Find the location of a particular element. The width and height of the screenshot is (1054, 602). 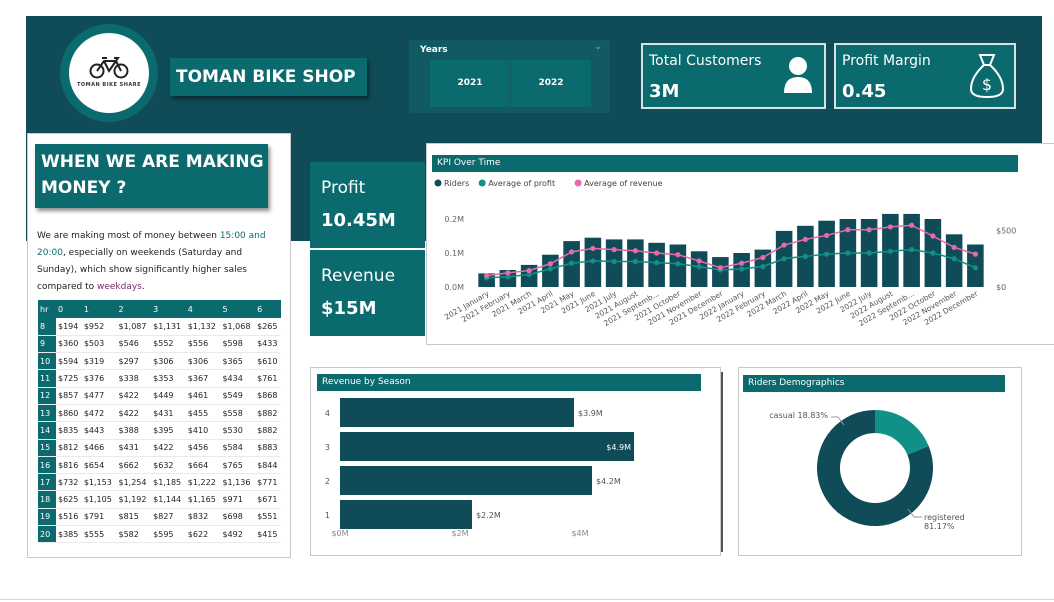

year-button-2021: 2021 is located at coordinates (470, 83).